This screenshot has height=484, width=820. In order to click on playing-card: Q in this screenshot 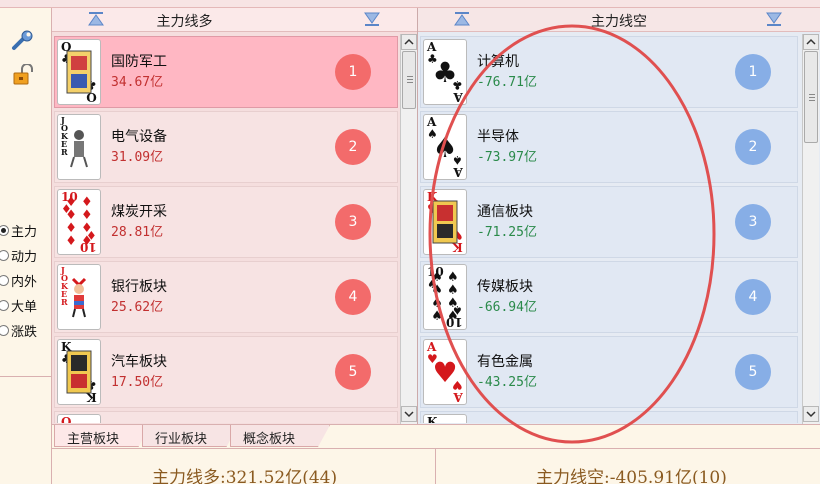, I will do `click(79, 418)`.